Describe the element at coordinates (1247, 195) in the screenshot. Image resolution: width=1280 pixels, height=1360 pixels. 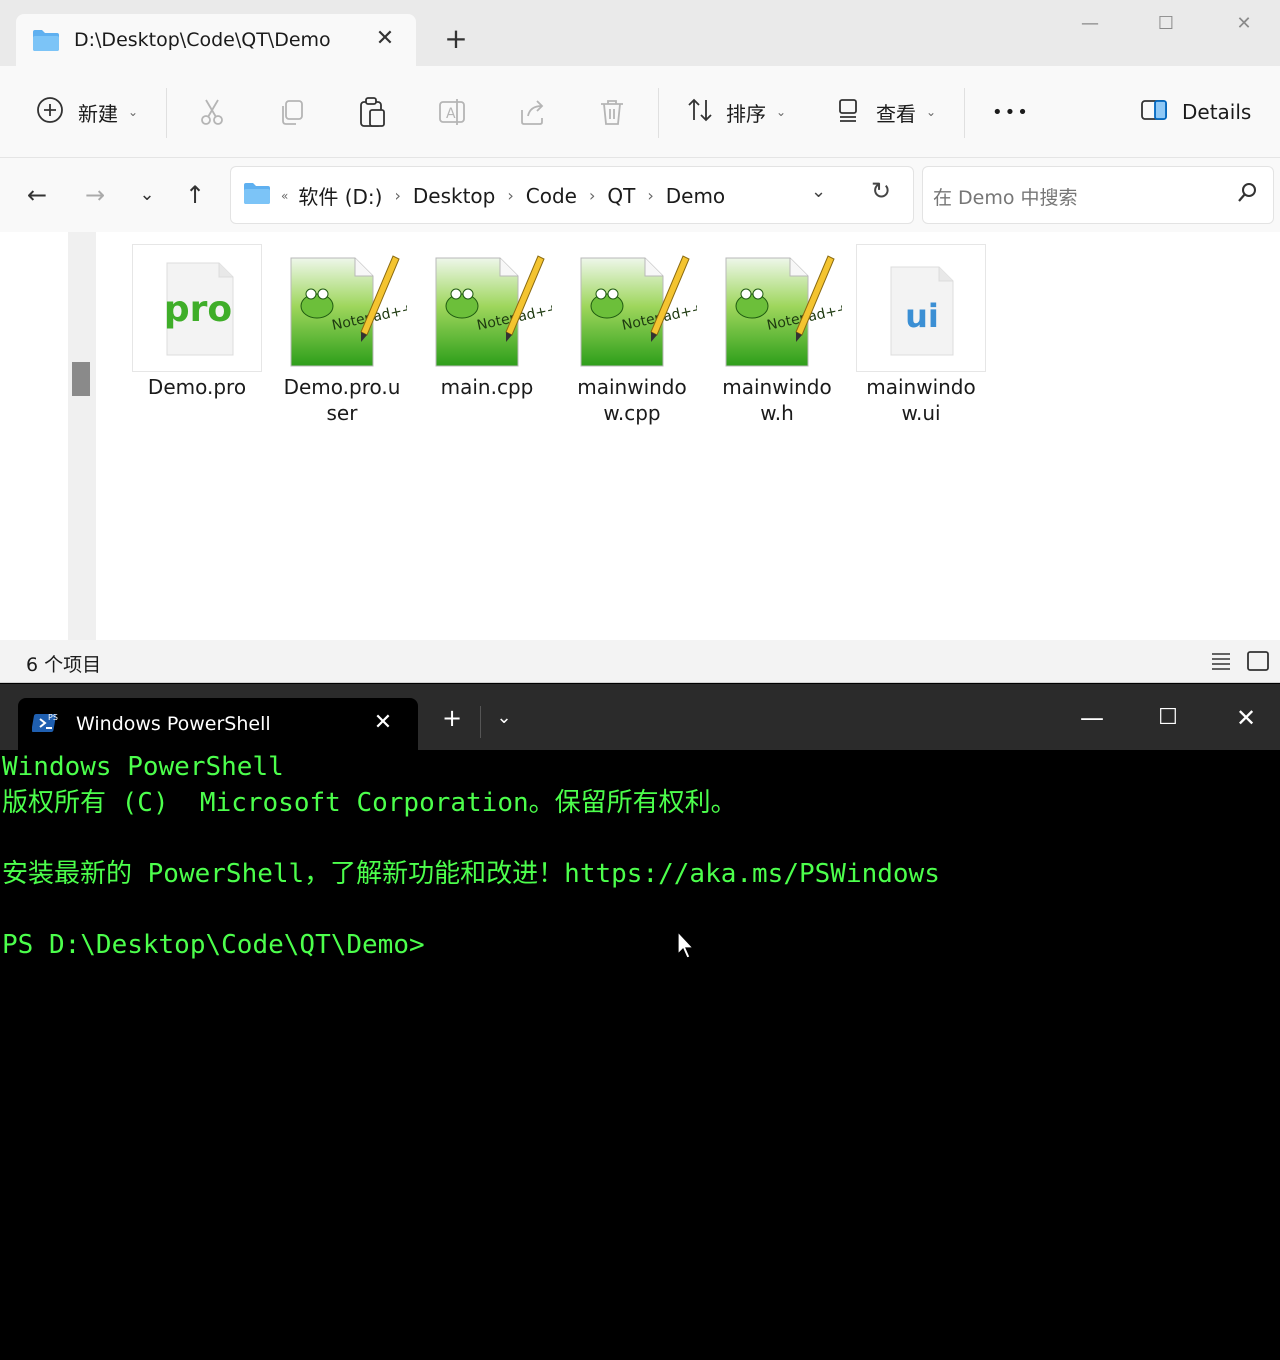
I see `search-icon` at that location.